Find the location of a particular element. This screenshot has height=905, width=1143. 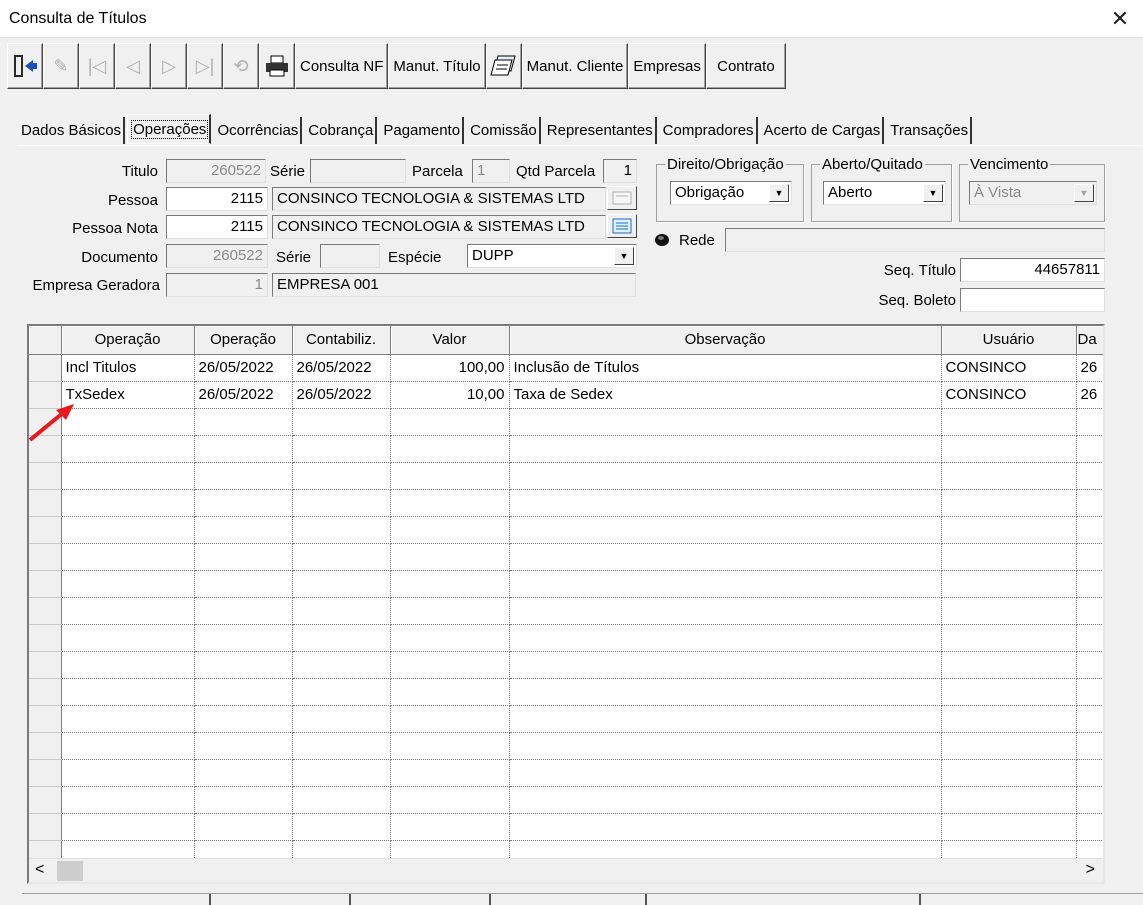

table-cell: 26 is located at coordinates (1089, 368).